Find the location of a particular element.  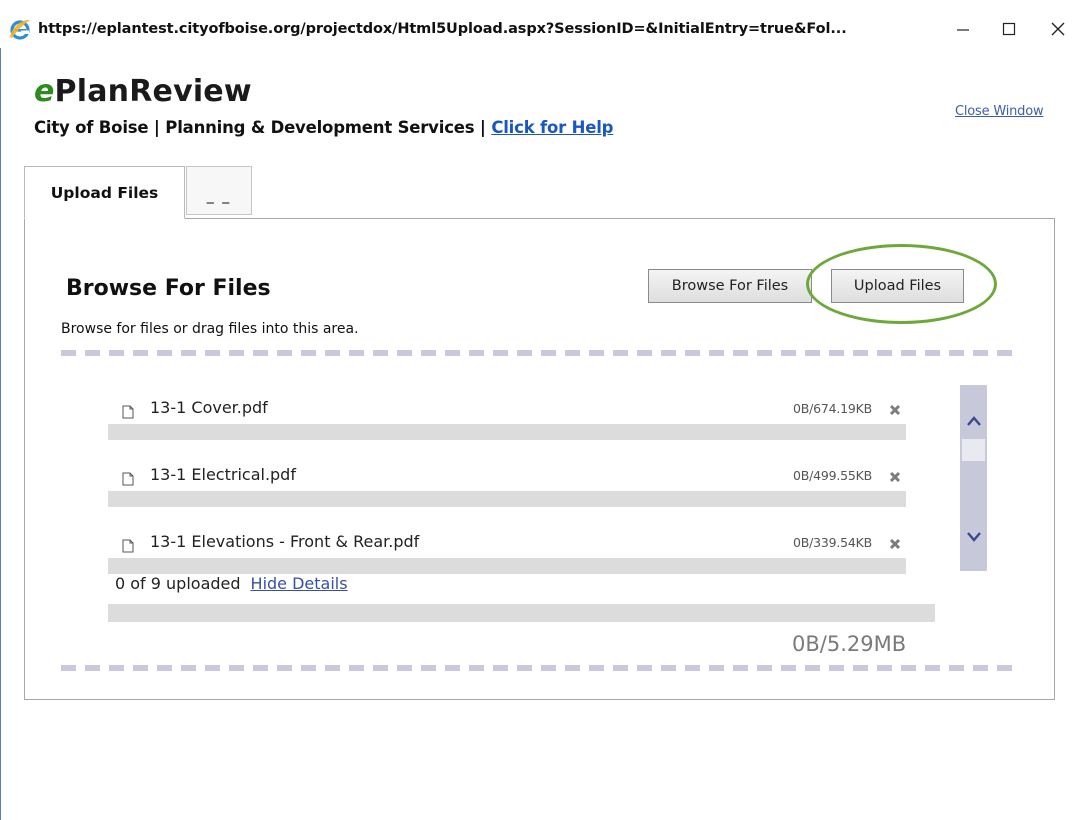

minimize-button is located at coordinates (963, 29).